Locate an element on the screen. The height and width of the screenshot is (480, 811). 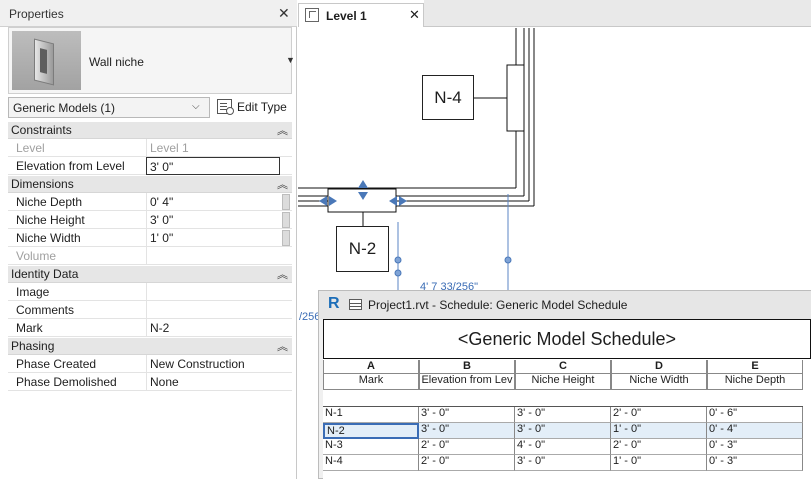
instance-filter-dropdown: Generic Models (1) ⌵ is located at coordinates (109, 107).